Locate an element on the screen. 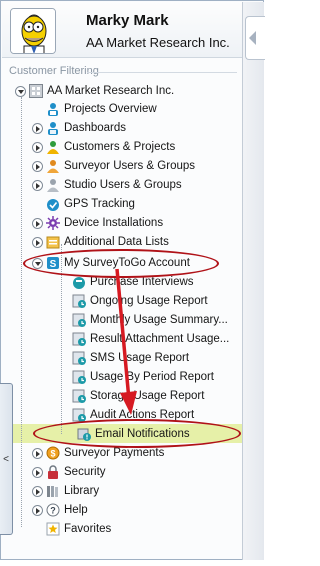  chevron-left-icon: < is located at coordinates (6, 459).